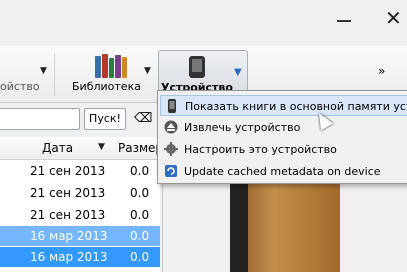 This screenshot has width=407, height=272. I want to click on menu-item-update-metadata: Update cached metadata on device, so click(283, 171).